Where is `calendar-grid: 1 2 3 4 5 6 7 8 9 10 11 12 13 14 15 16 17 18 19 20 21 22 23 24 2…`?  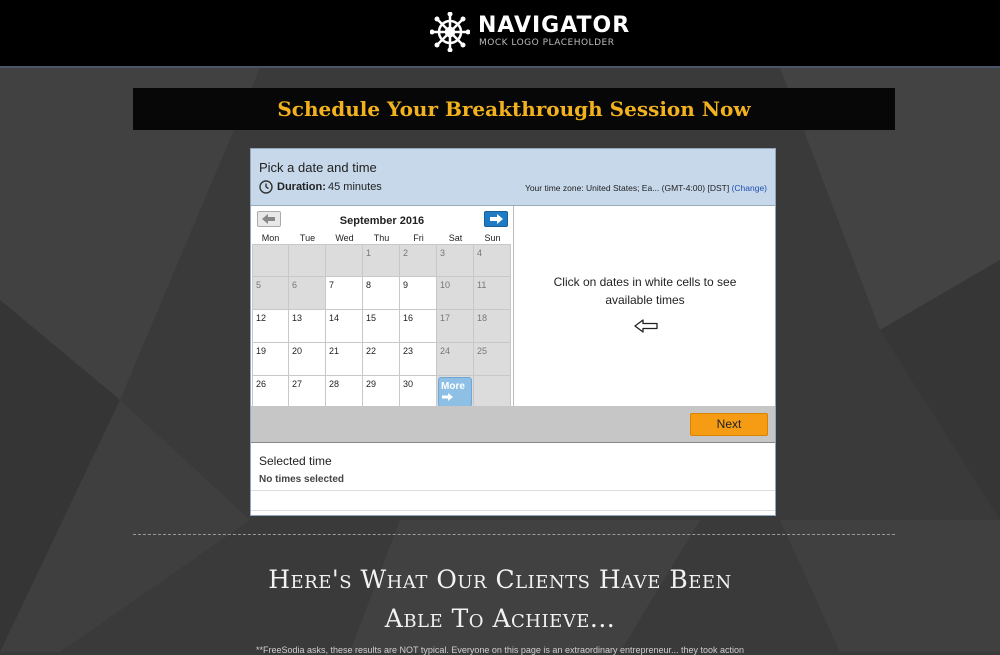 calendar-grid: 1 2 3 4 5 6 7 8 9 10 11 12 13 14 15 16 17 18 19 20 21 22 23 24 2… is located at coordinates (382, 326).